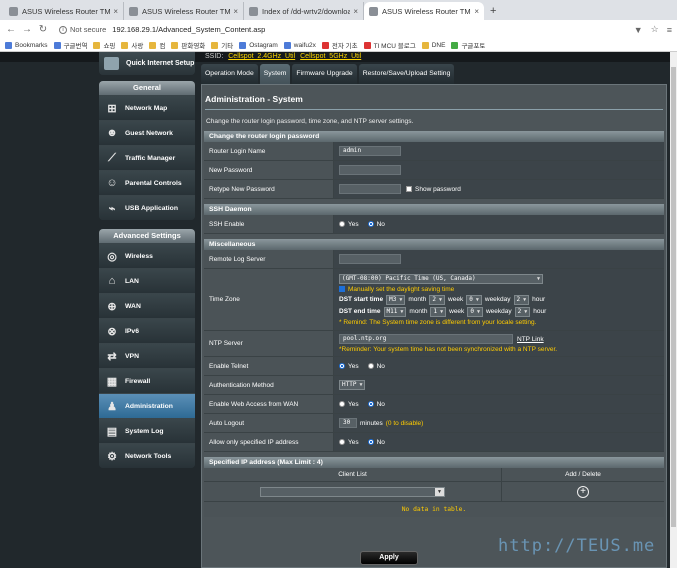  I want to click on add-icon: +, so click(583, 491).